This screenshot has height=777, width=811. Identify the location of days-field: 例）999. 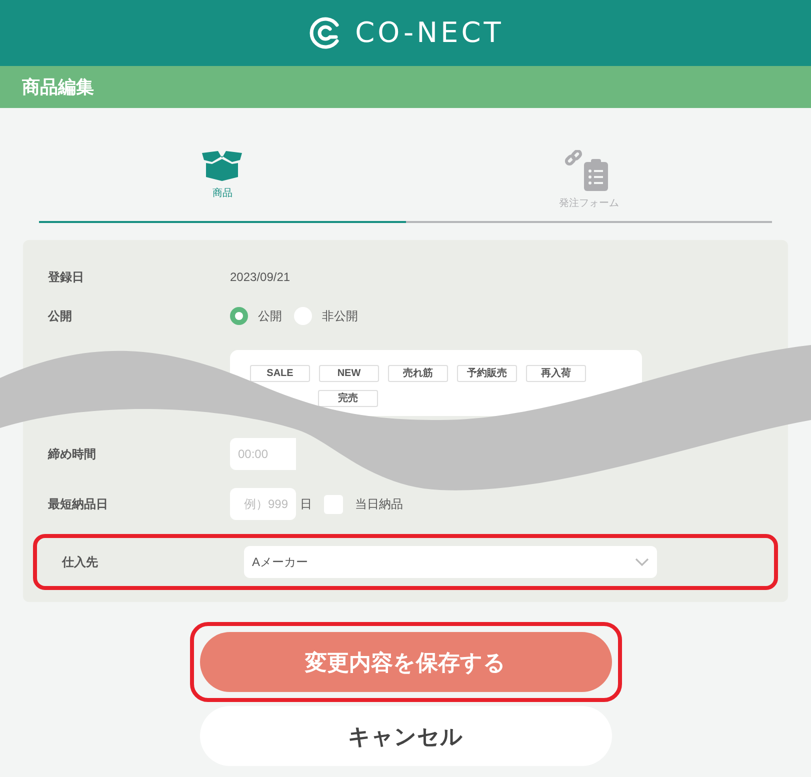
(263, 504).